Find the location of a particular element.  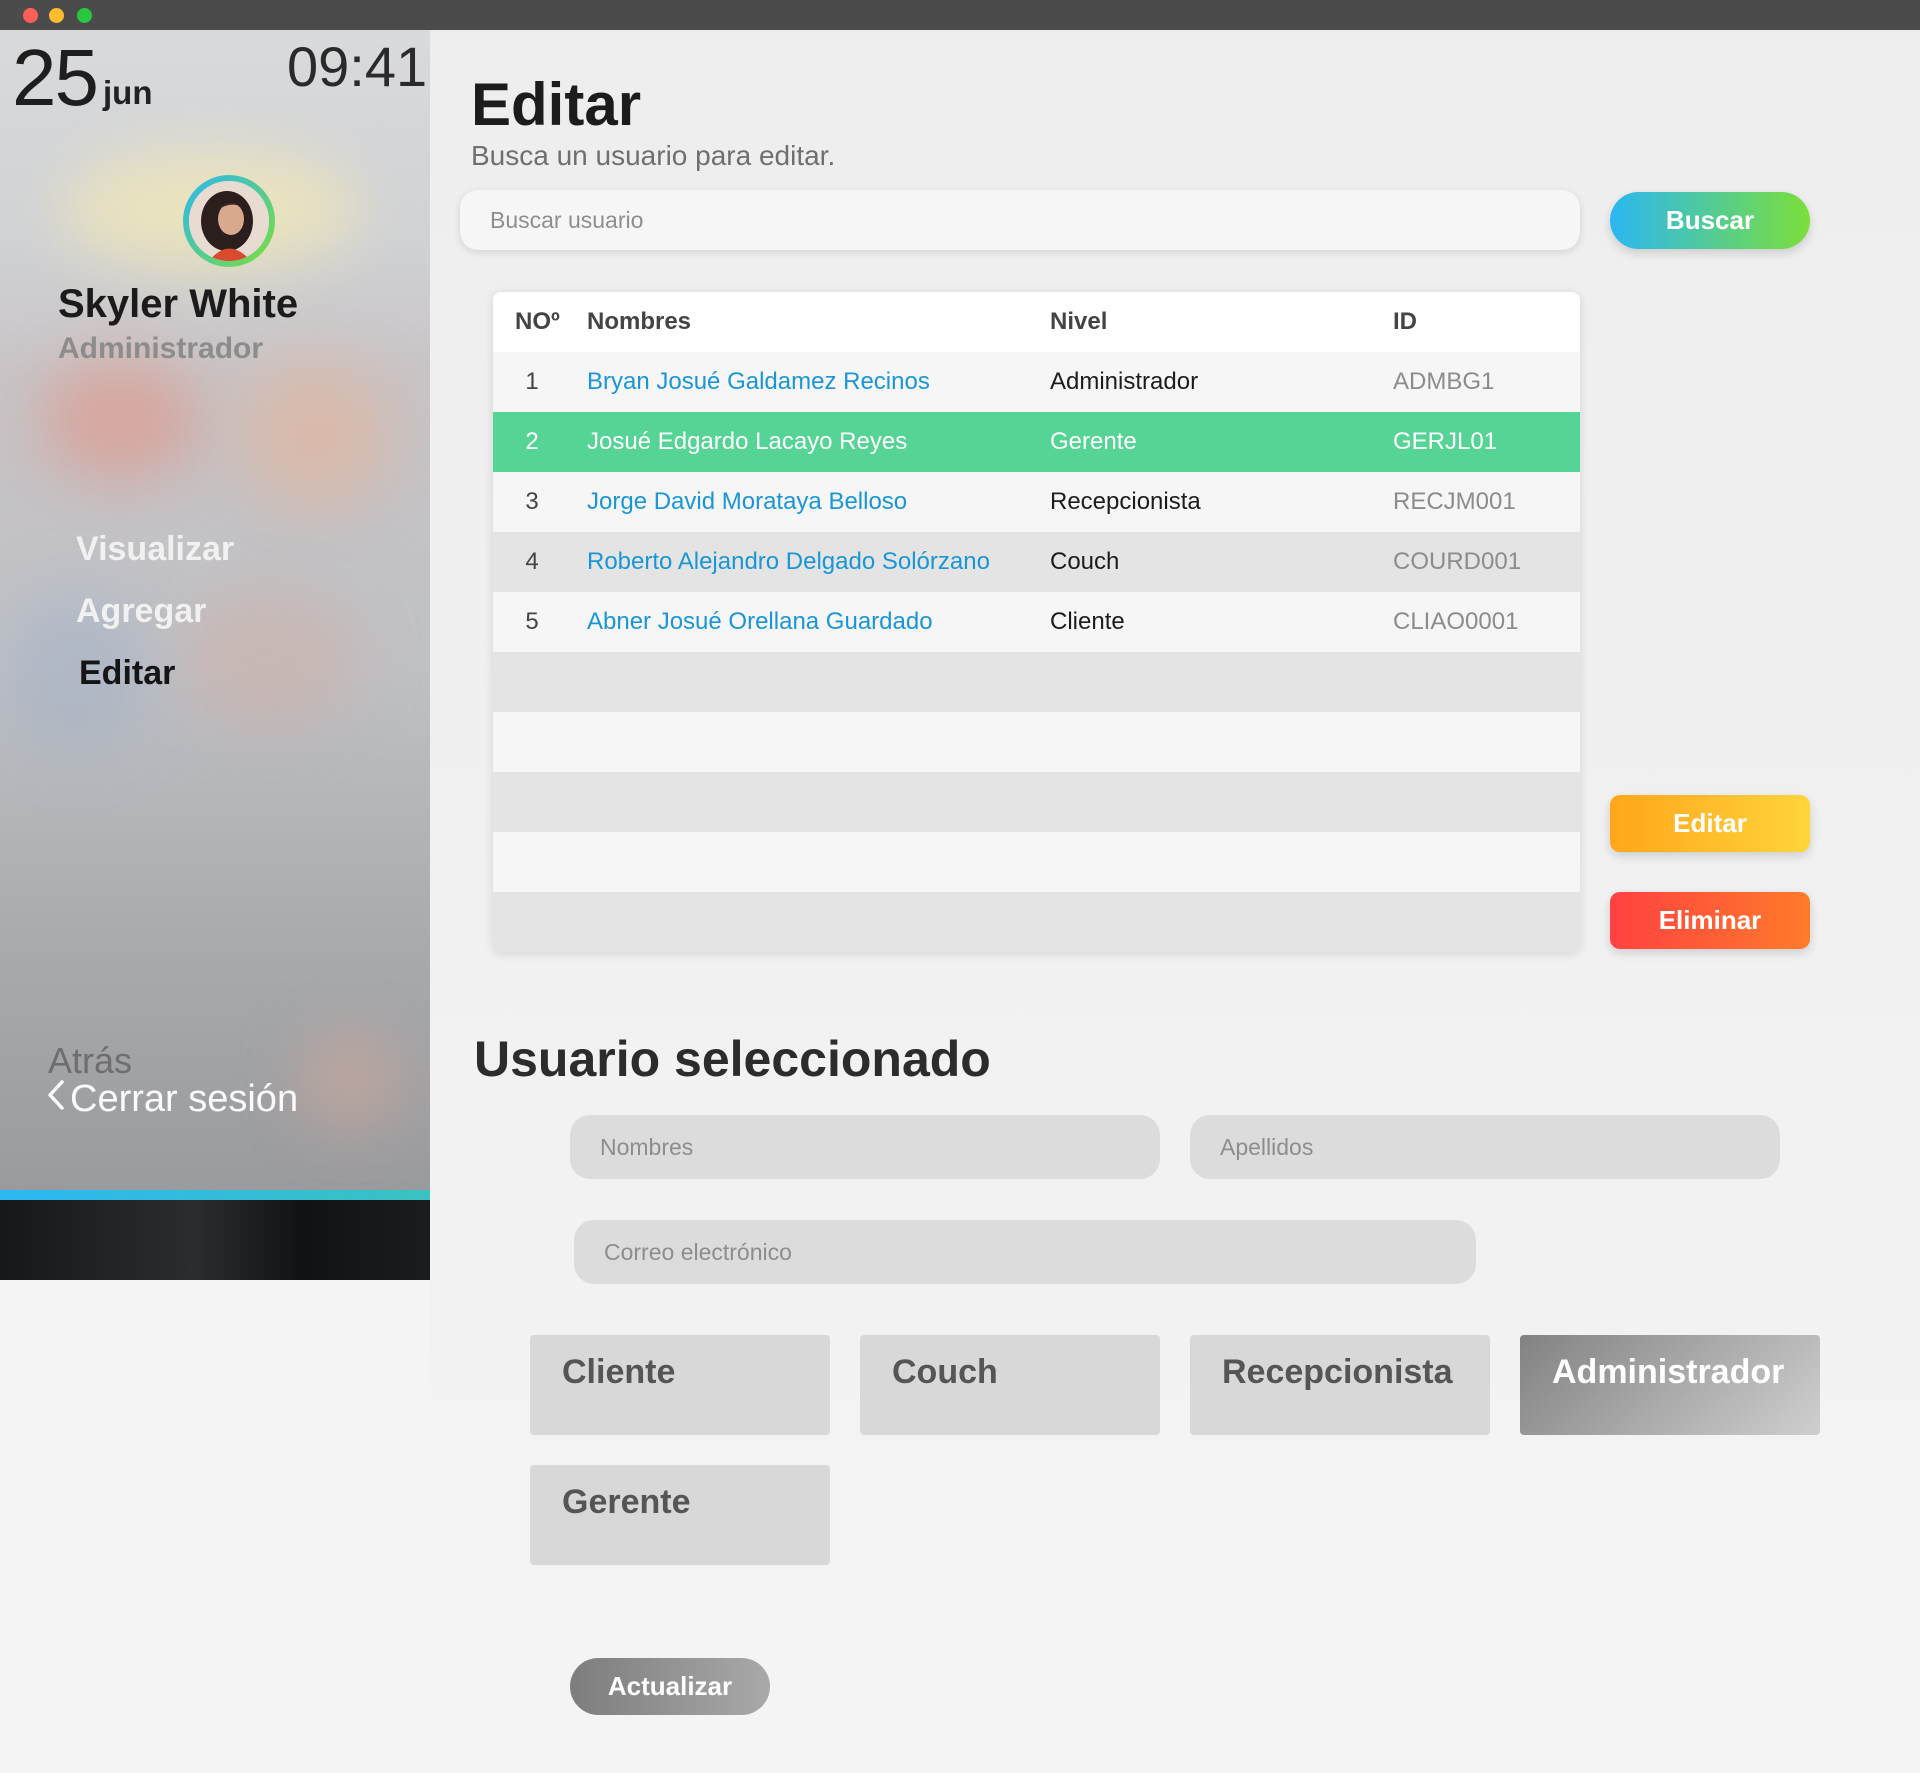

window-titlebar is located at coordinates (960, 15).